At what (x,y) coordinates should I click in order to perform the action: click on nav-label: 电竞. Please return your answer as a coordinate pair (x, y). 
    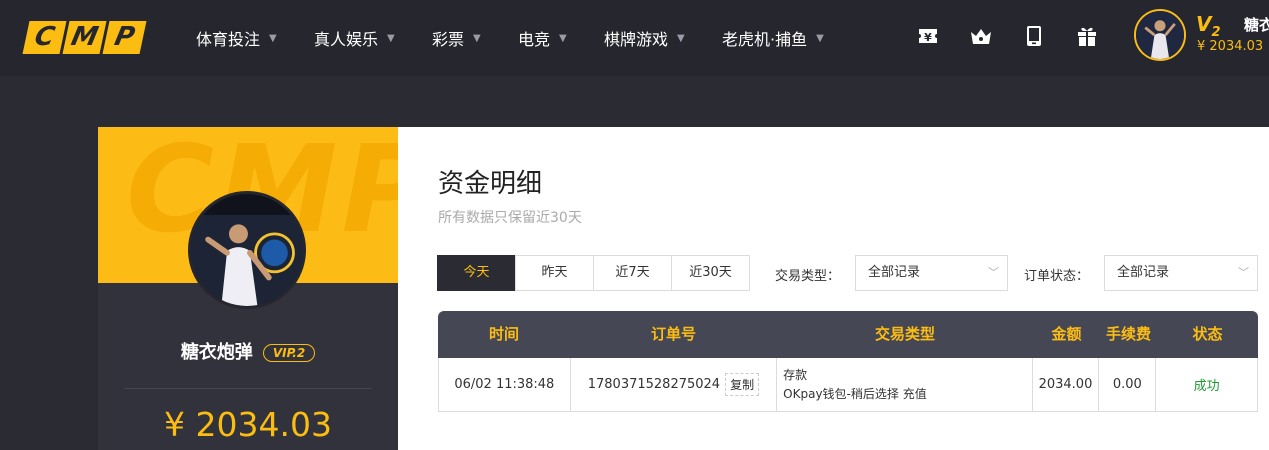
    Looking at the image, I should click on (534, 39).